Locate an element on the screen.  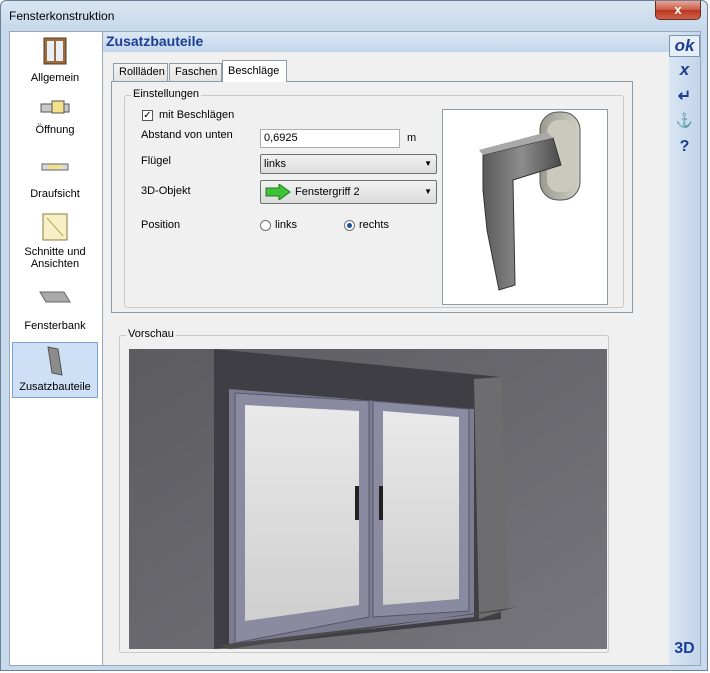
tab-beschlaege: Beschläge is located at coordinates (254, 71).